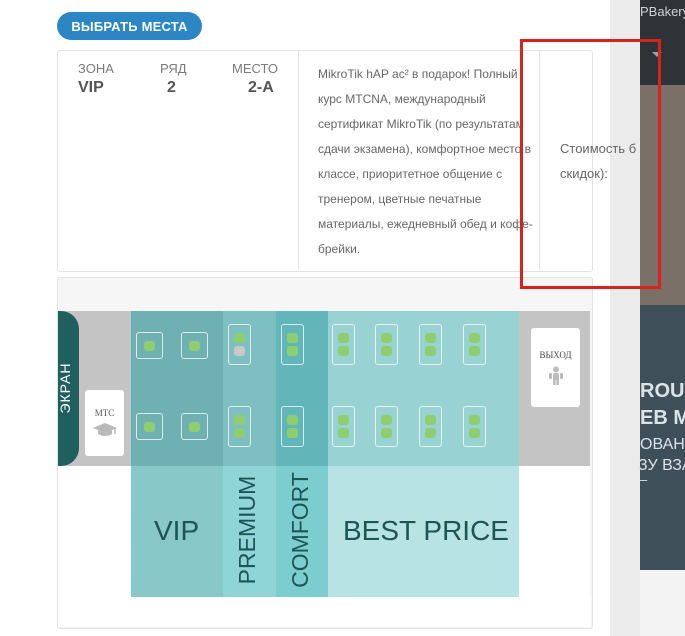  Describe the element at coordinates (662, 11) in the screenshot. I see `plugin-label: PBakery` at that location.